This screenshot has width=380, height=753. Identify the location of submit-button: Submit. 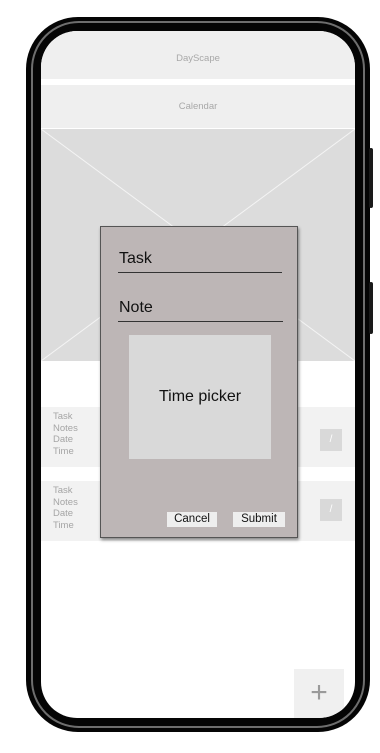
(259, 519).